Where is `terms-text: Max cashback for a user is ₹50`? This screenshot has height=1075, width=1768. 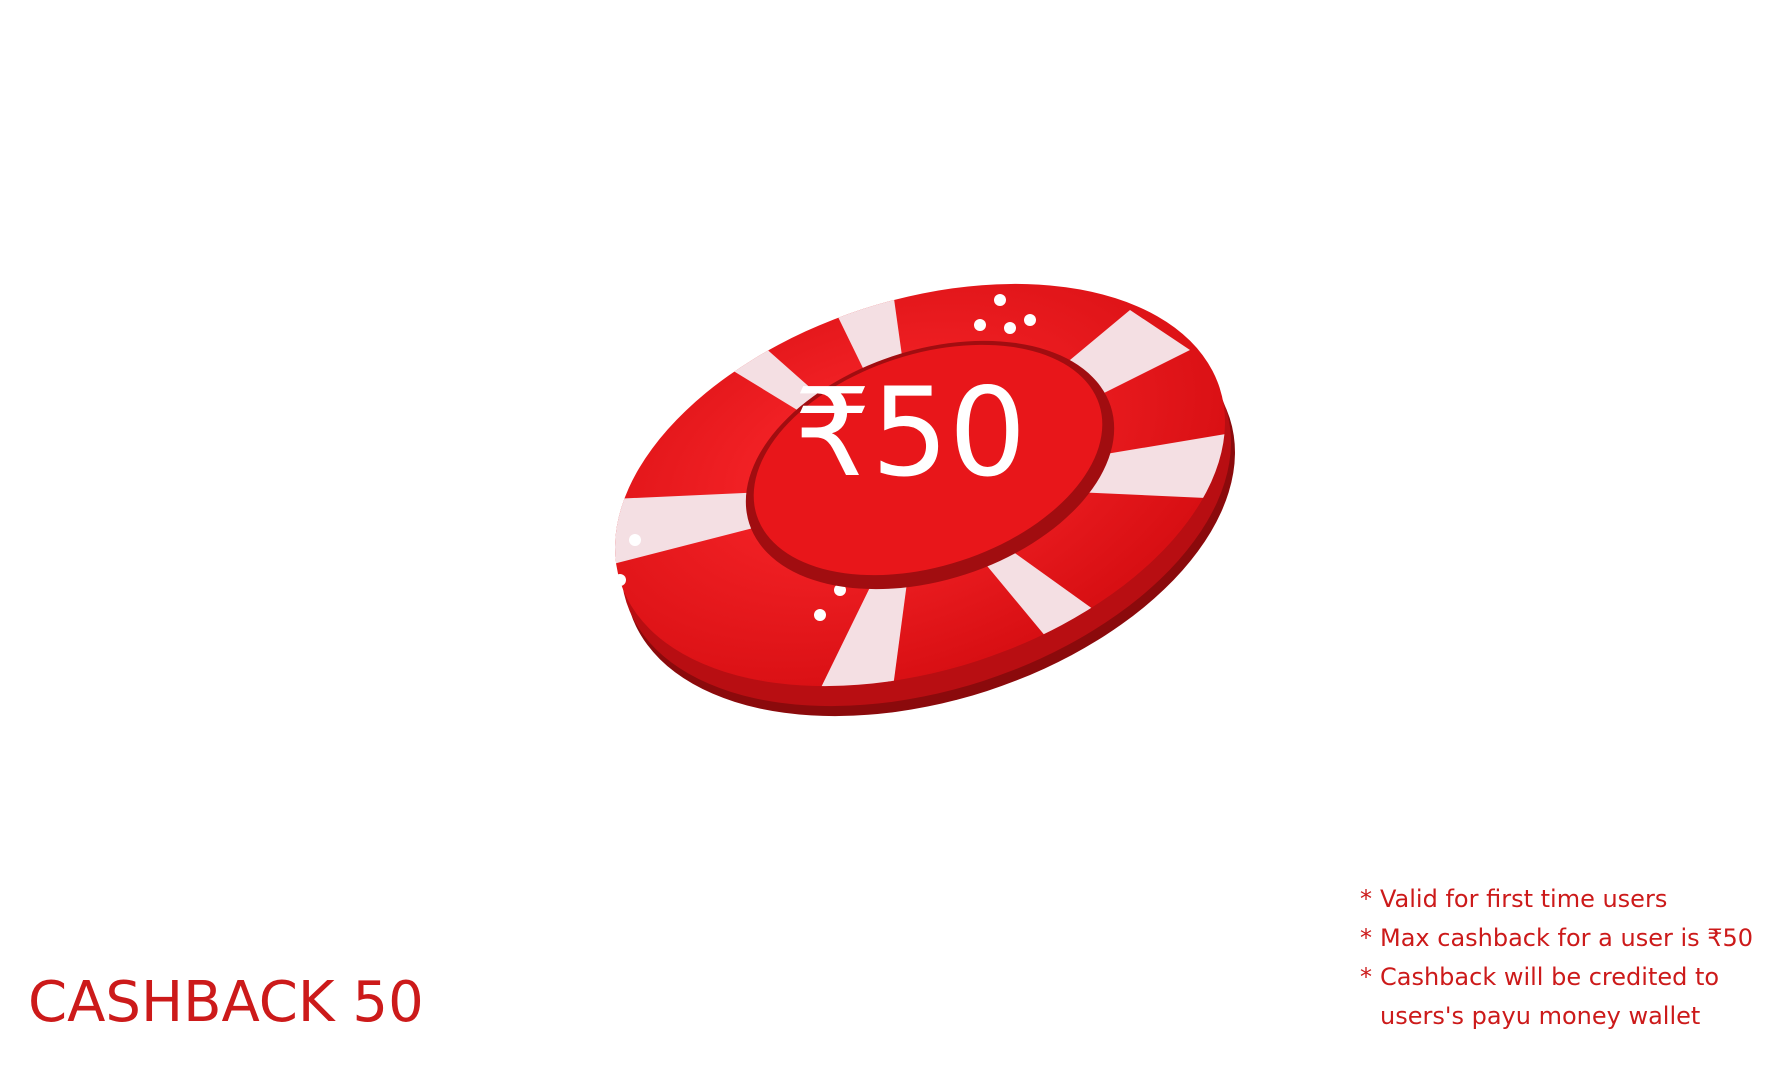
terms-text: Max cashback for a user is ₹50 is located at coordinates (1567, 938).